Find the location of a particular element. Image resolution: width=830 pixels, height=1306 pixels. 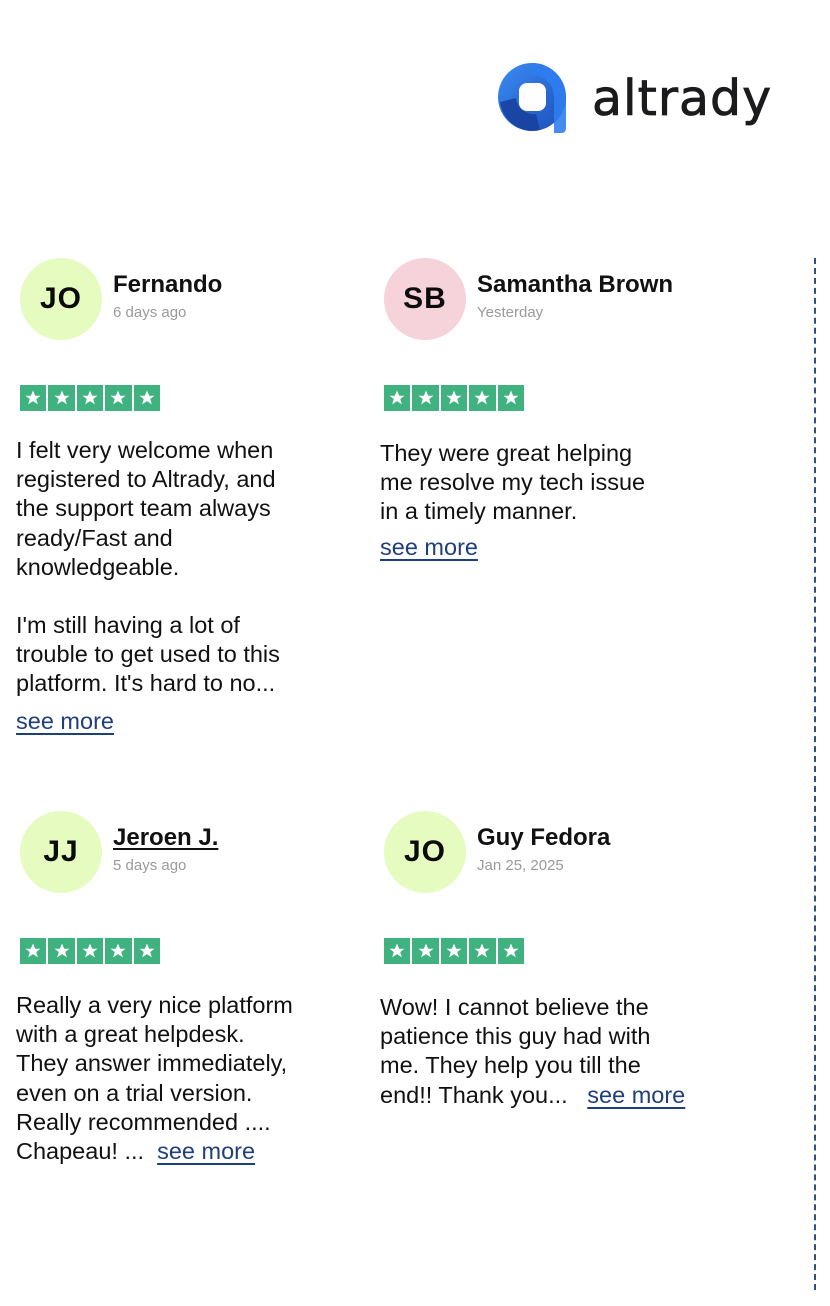

review-date: 6 days ago is located at coordinates (150, 312).